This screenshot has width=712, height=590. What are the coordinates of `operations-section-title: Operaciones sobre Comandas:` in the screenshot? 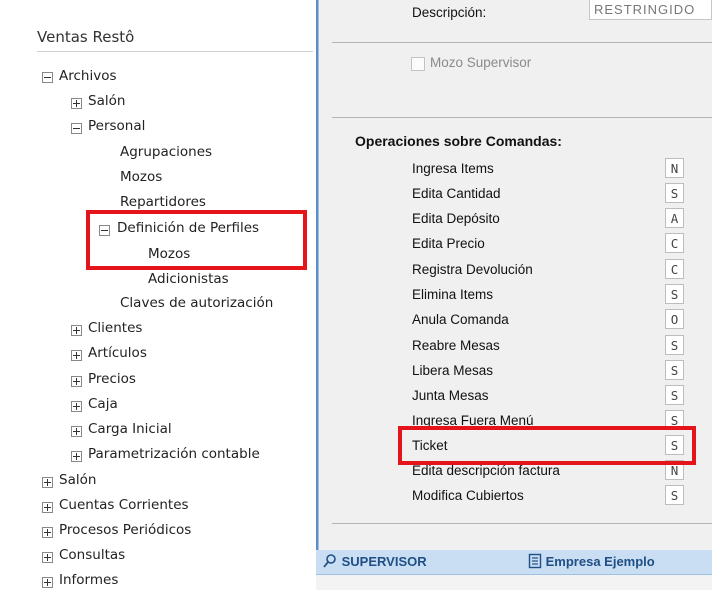 It's located at (458, 141).